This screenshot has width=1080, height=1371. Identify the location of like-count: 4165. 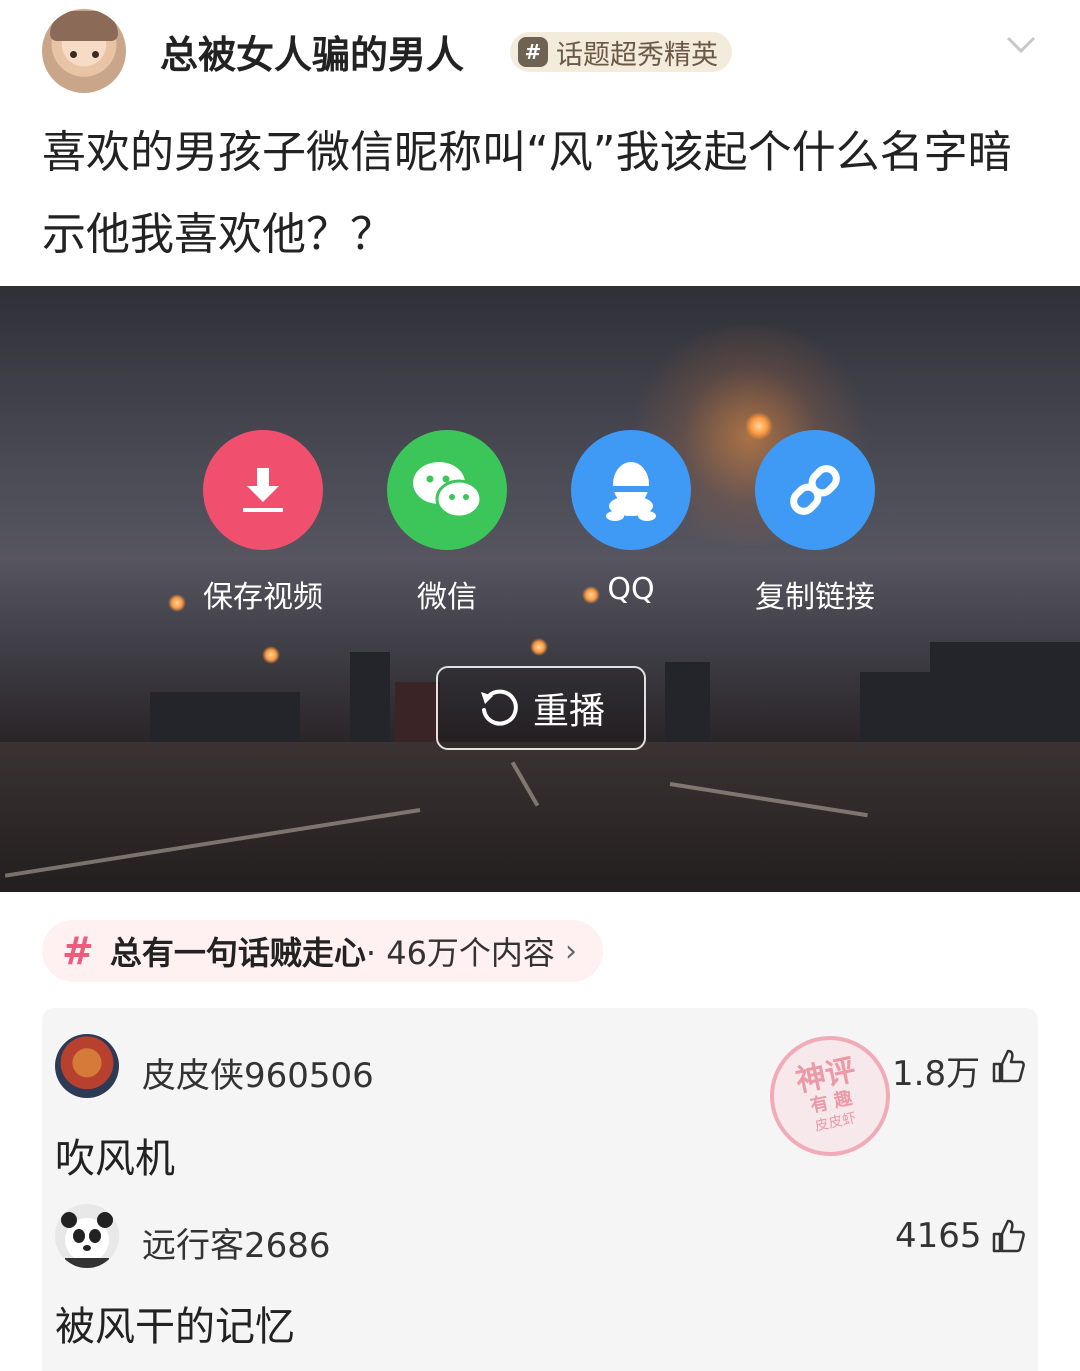
(938, 1236).